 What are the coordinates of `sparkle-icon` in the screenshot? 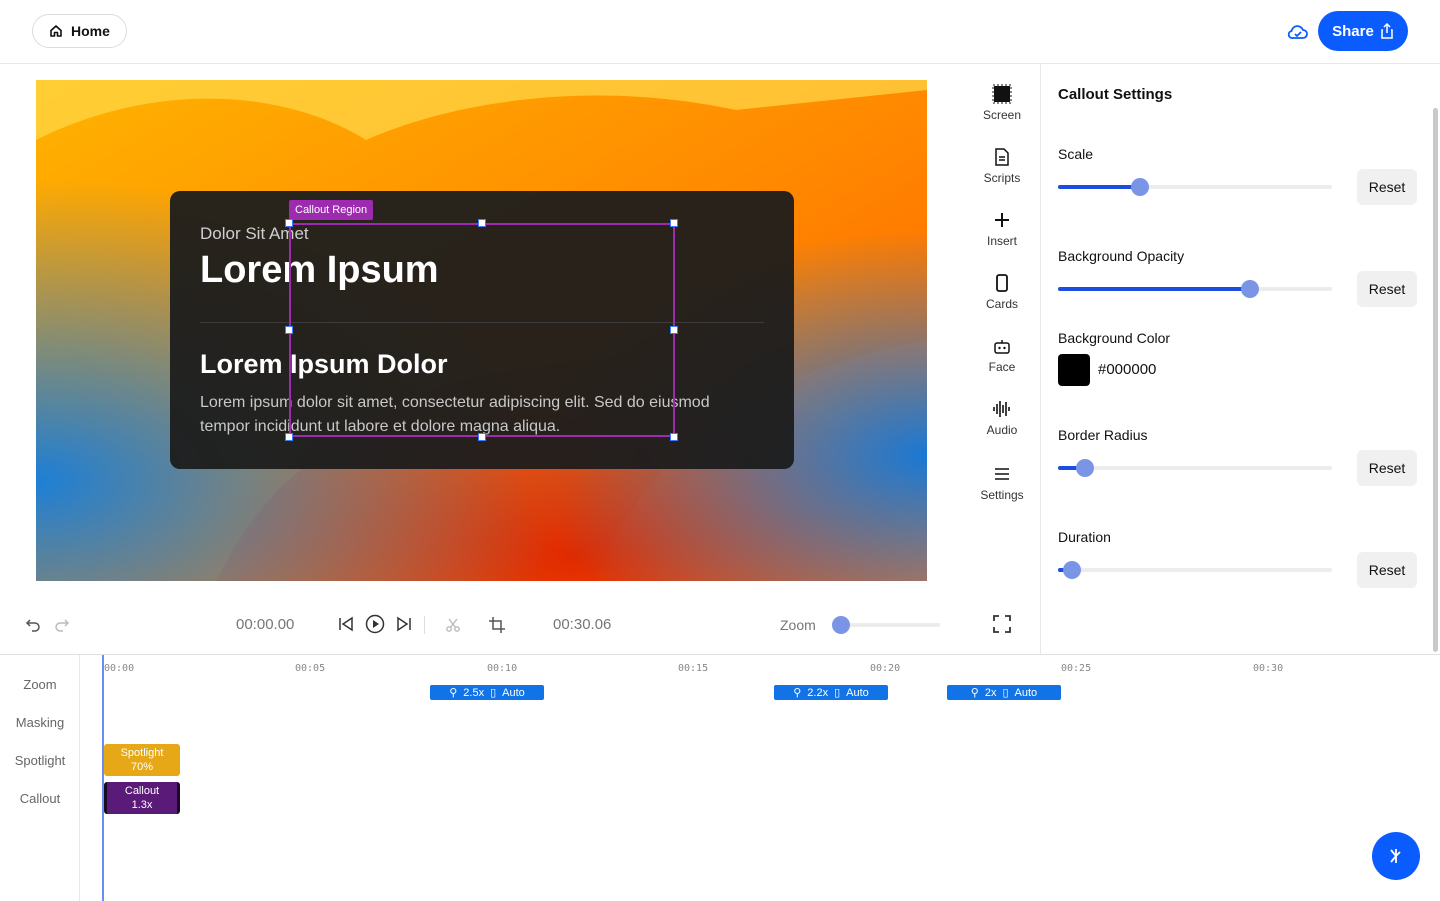 It's located at (1395, 856).